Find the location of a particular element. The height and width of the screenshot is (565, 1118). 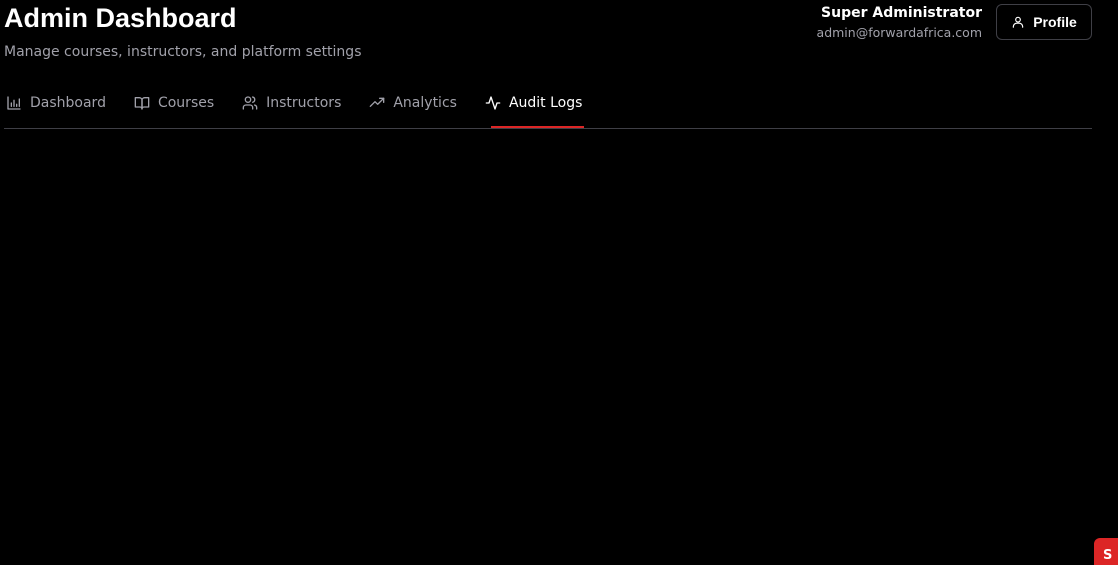

user-email: admin@forwardafrica.com is located at coordinates (899, 32).